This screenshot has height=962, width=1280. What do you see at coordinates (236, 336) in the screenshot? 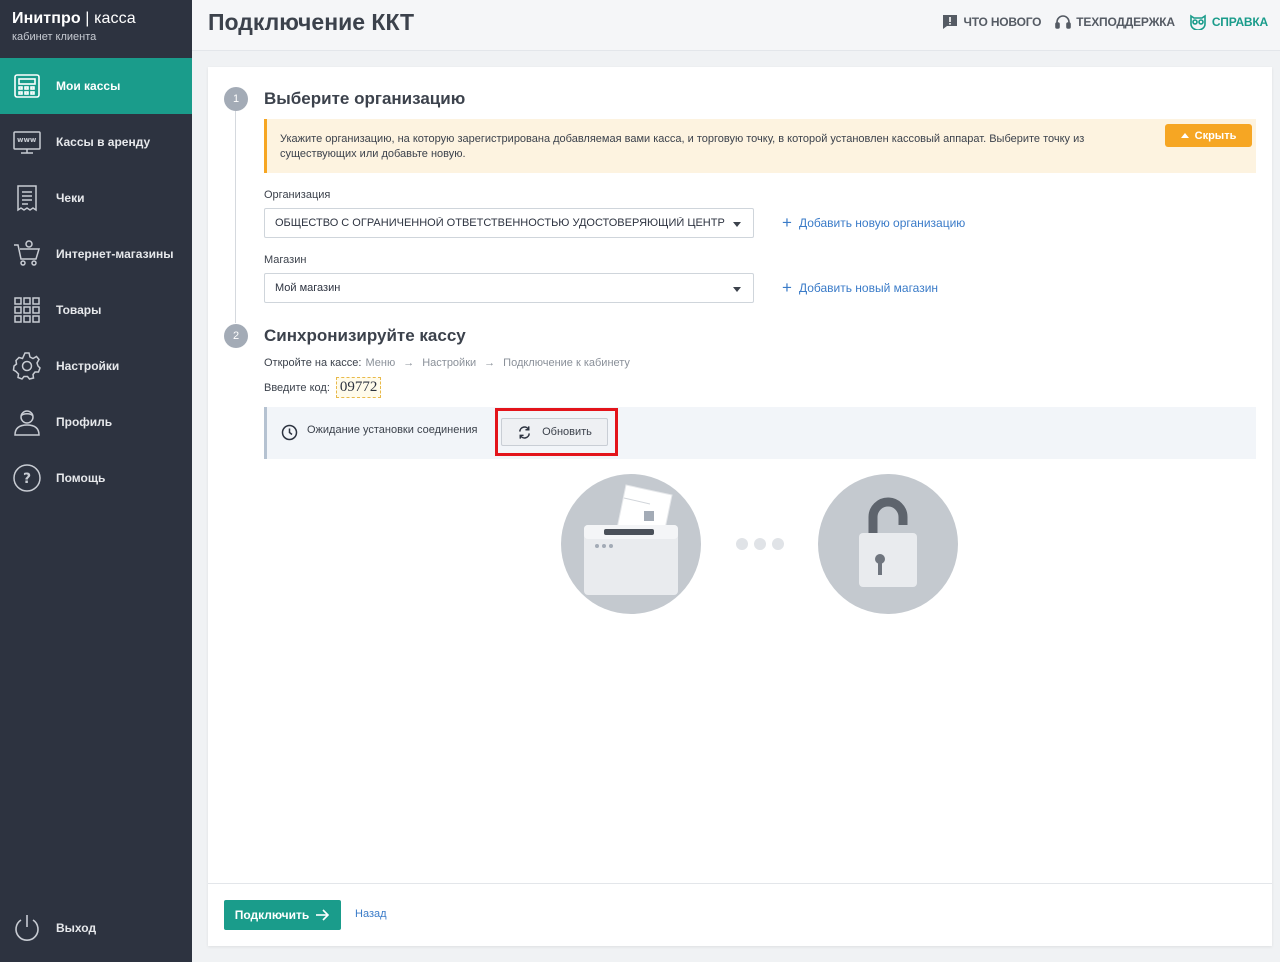
I see `step-2-number: 2` at bounding box center [236, 336].